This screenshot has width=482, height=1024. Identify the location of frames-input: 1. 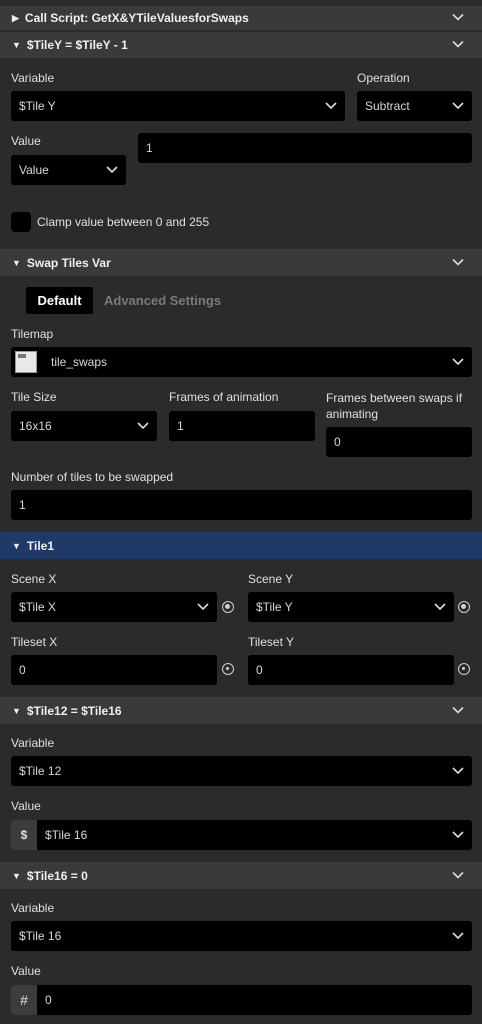
(242, 426).